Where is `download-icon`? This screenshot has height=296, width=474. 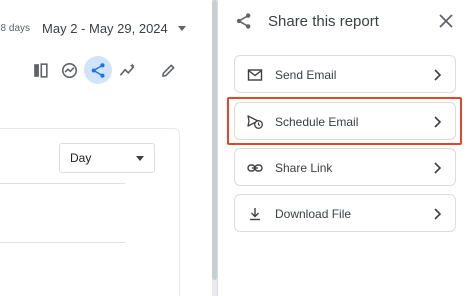
download-icon is located at coordinates (255, 214).